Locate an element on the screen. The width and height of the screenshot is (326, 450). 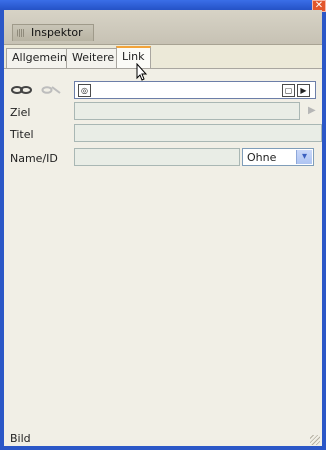
tab-allgemein: Allgemein is located at coordinates (39, 58).